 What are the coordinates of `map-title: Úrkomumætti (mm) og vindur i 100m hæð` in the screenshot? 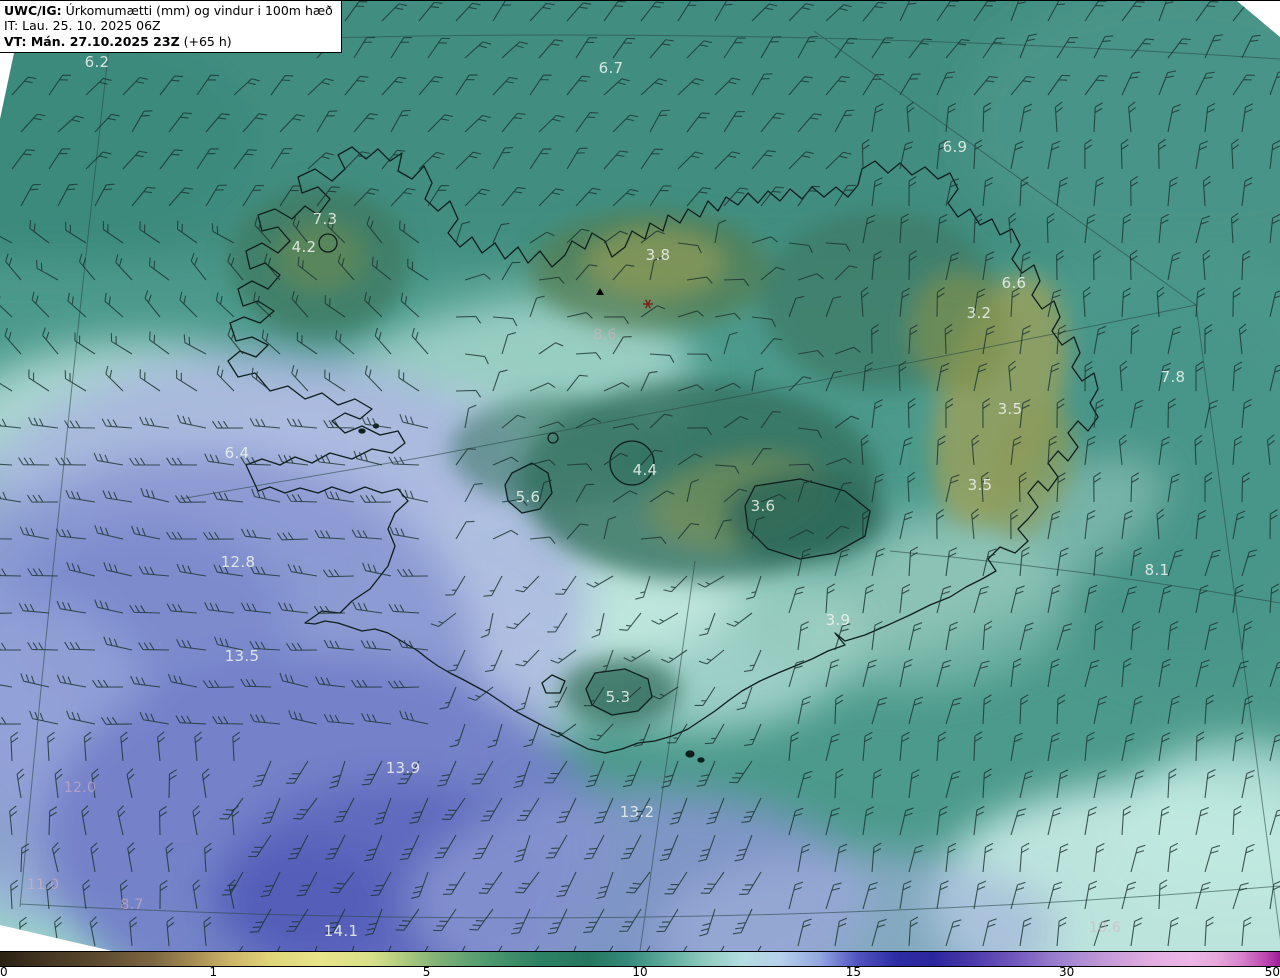 It's located at (197, 10).